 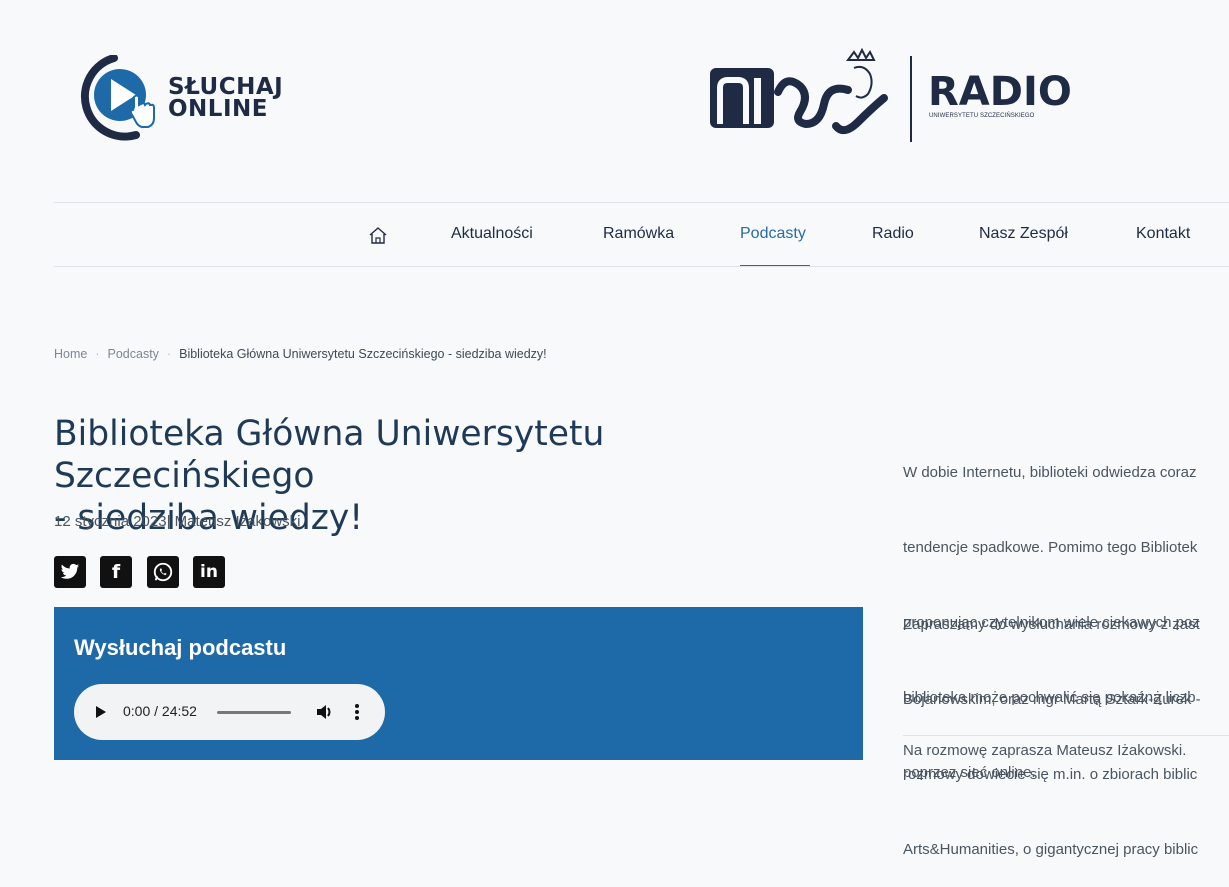 What do you see at coordinates (160, 711) in the screenshot?
I see `player-time: 0:00 / 24:52` at bounding box center [160, 711].